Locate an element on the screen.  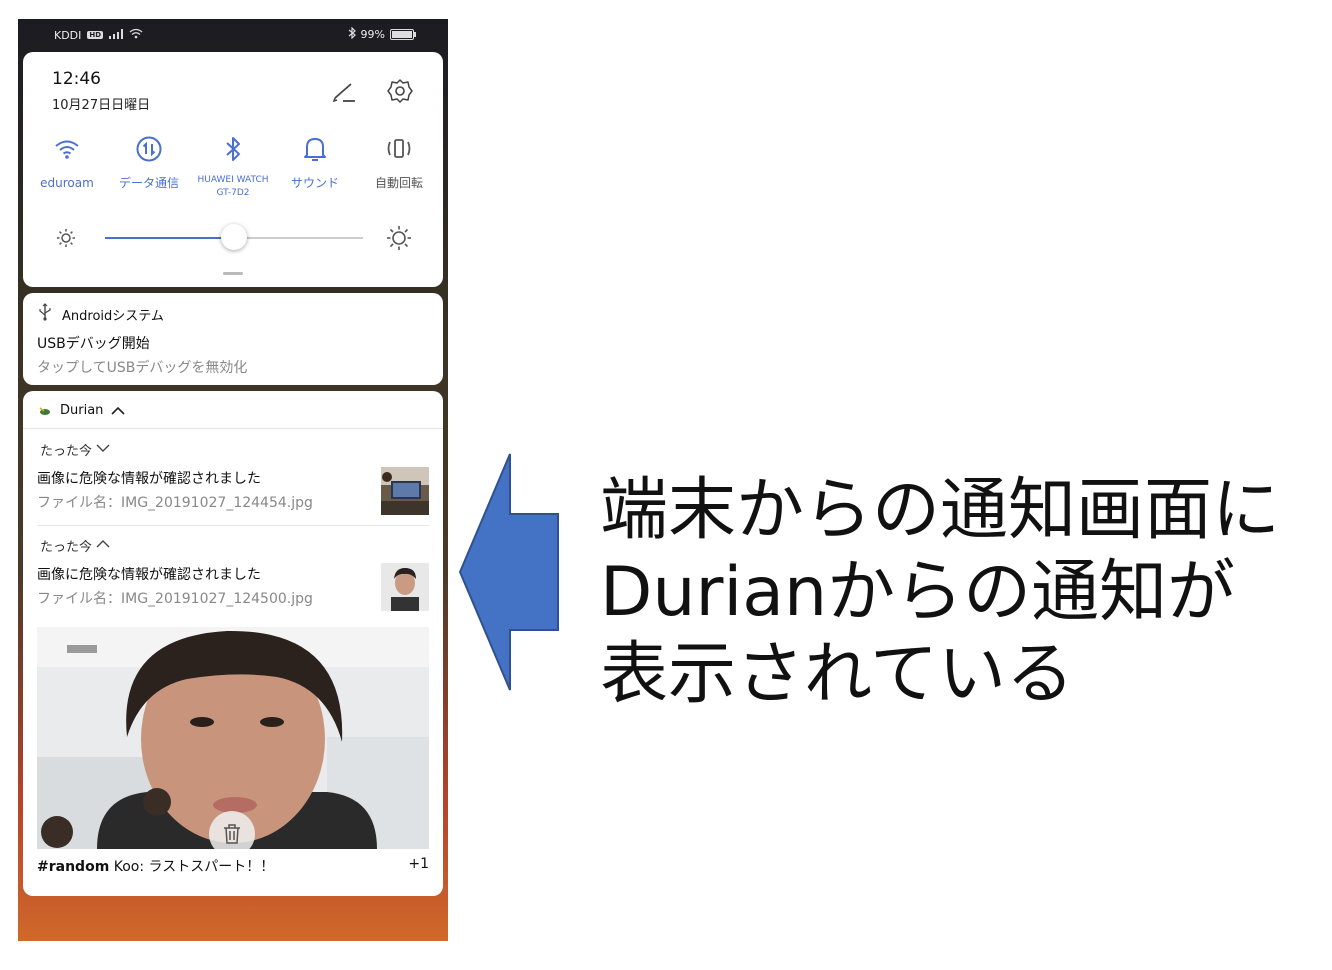
tile-sound: サウンド is located at coordinates (315, 161).